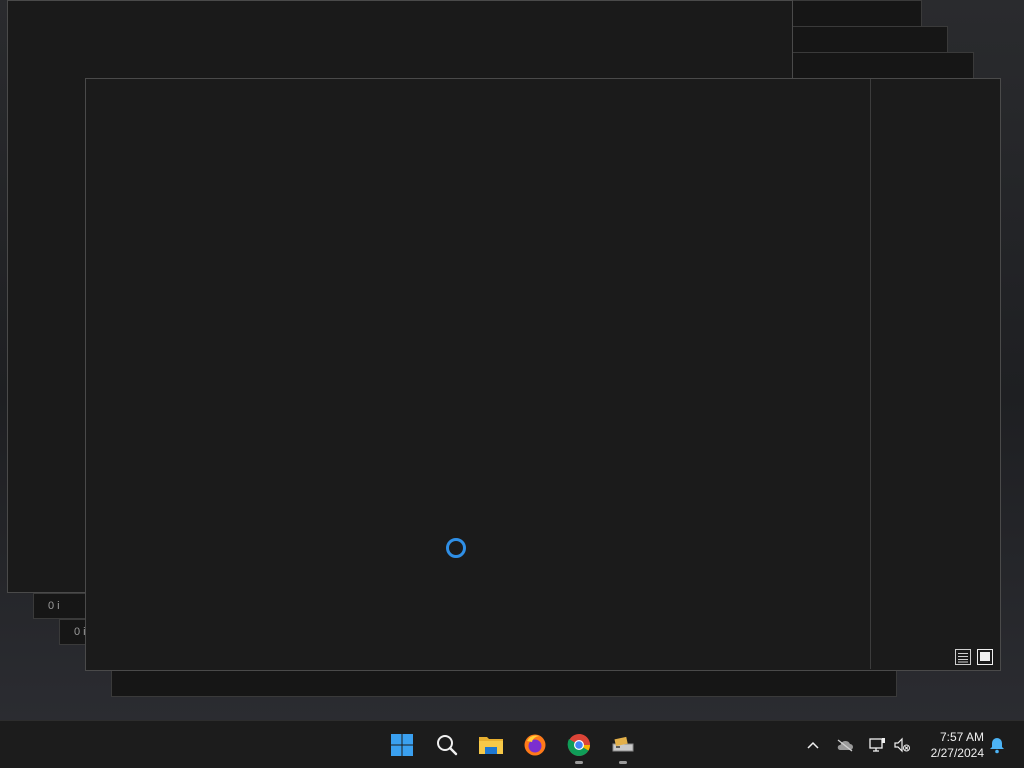 The width and height of the screenshot is (1024, 768). I want to click on details-view-icon, so click(963, 657).